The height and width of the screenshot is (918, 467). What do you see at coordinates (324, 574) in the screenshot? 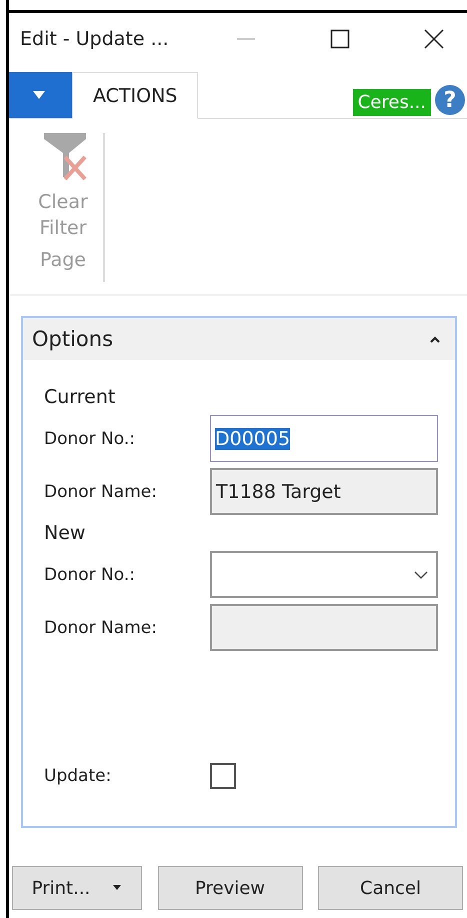
I see `dropdown-field` at bounding box center [324, 574].